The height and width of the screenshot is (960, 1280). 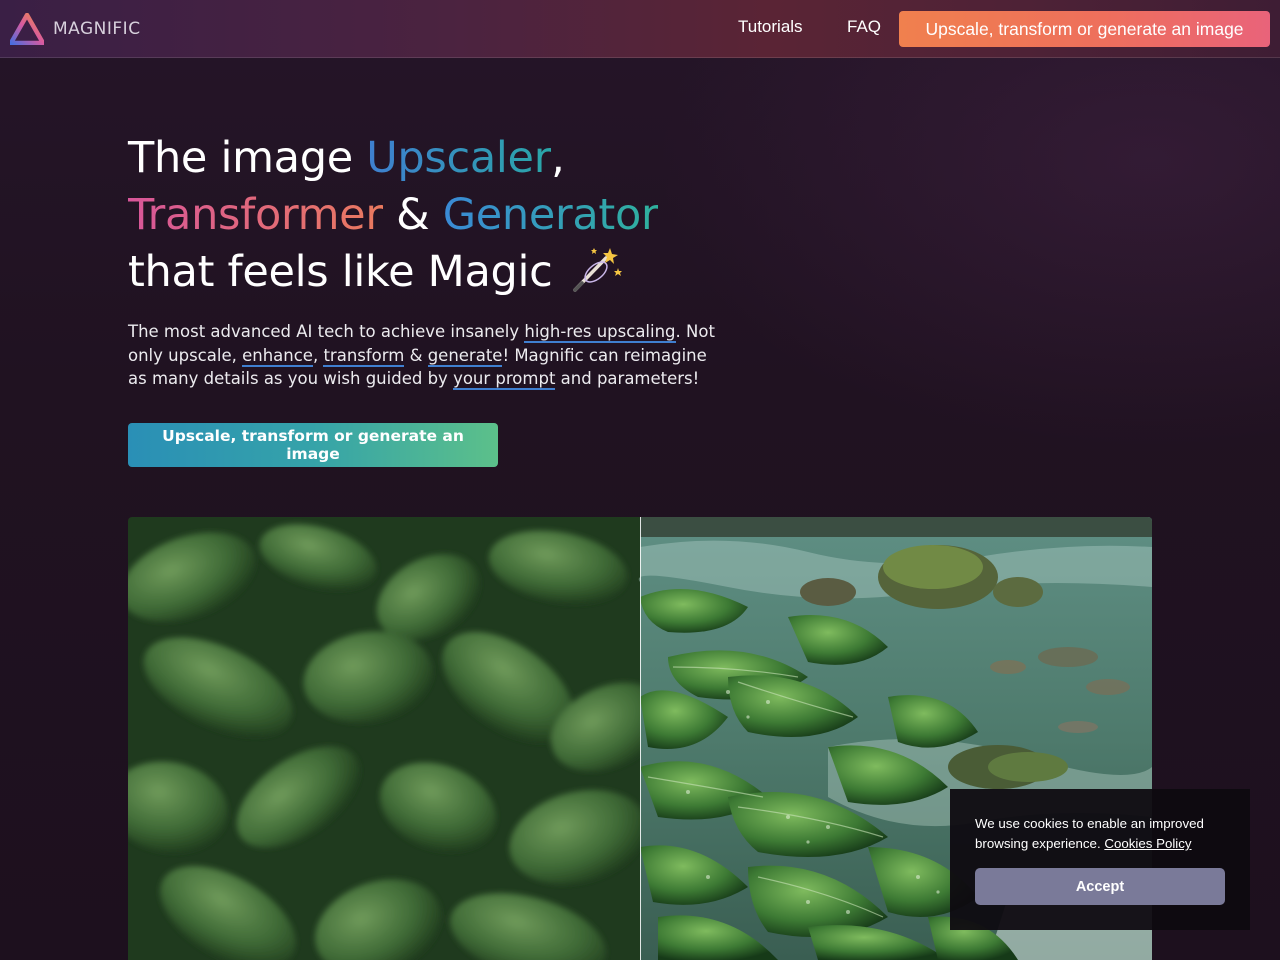 What do you see at coordinates (97, 29) in the screenshot?
I see `logo-text: MAGNIFIC` at bounding box center [97, 29].